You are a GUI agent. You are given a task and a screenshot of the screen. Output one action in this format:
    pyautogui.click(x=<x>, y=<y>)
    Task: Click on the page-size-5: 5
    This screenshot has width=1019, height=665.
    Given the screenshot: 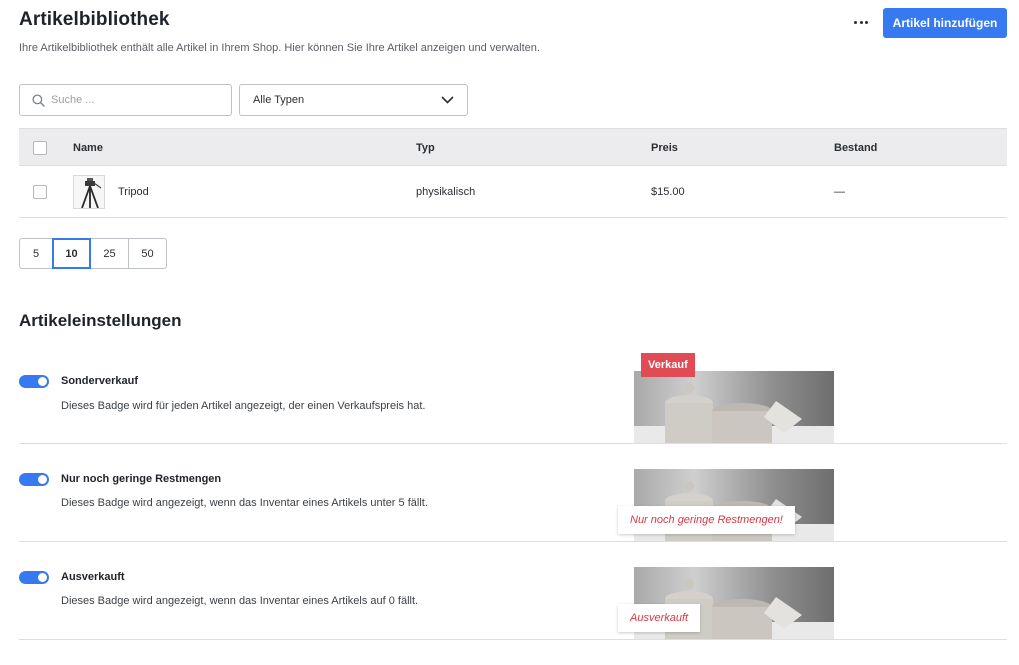 What is the action you would take?
    pyautogui.click(x=36, y=253)
    